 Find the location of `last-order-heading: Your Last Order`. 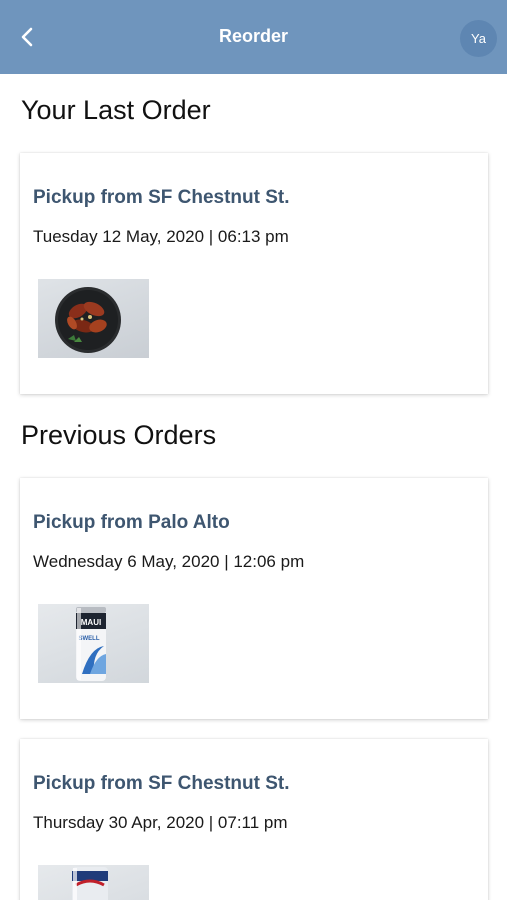

last-order-heading: Your Last Order is located at coordinates (116, 110).